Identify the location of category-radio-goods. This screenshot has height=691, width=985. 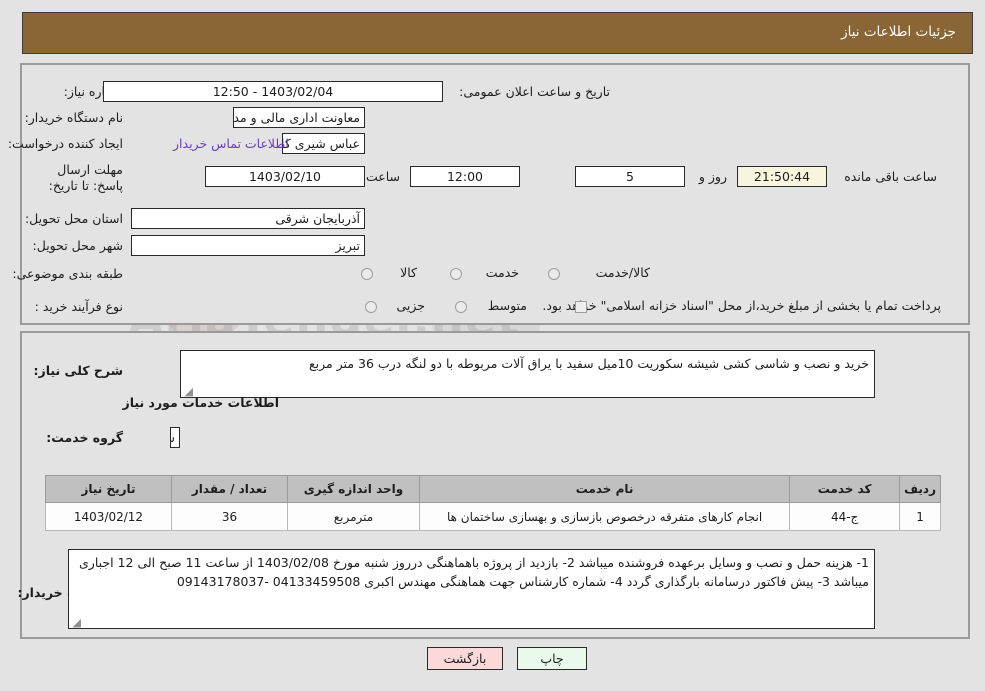
(367, 274).